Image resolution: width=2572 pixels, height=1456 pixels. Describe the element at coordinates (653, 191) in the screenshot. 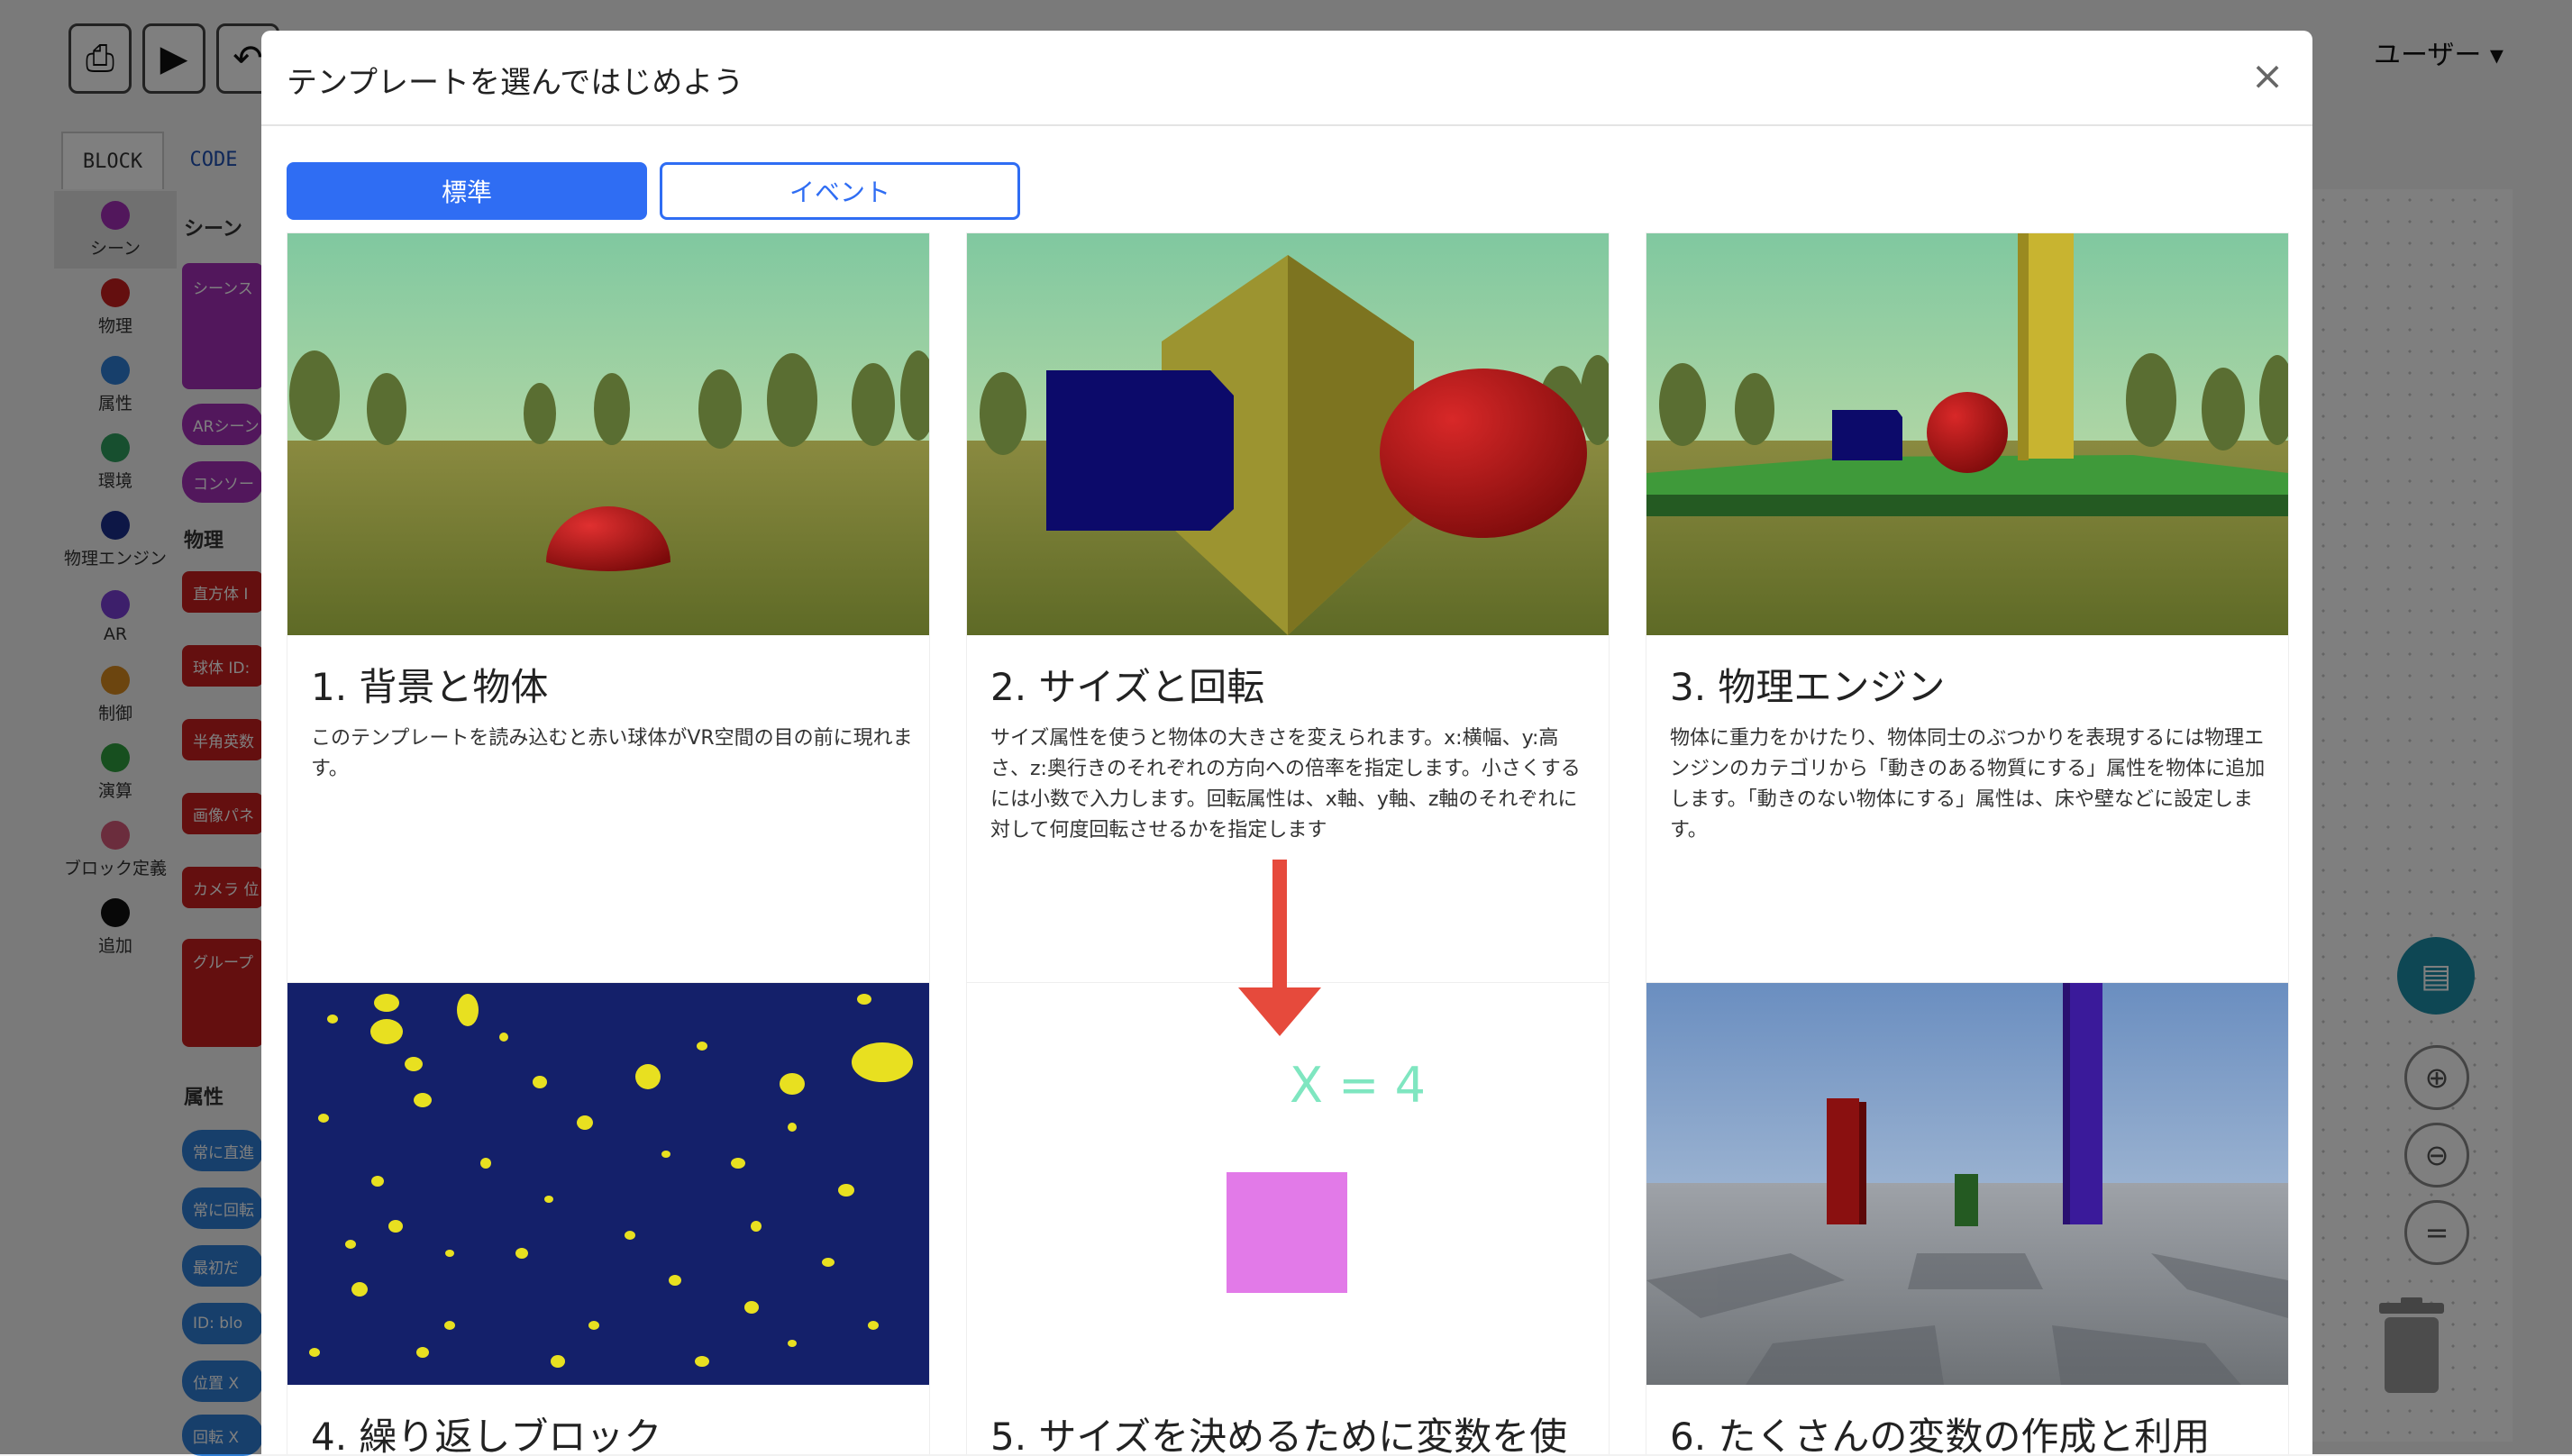

I see `template-tabs: 標準 イベント` at that location.